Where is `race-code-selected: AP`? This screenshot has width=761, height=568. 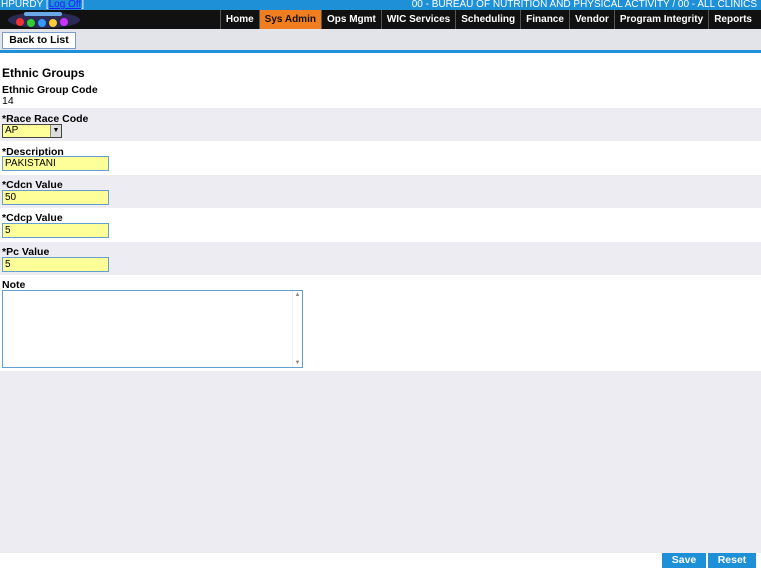 race-code-selected: AP is located at coordinates (12, 130).